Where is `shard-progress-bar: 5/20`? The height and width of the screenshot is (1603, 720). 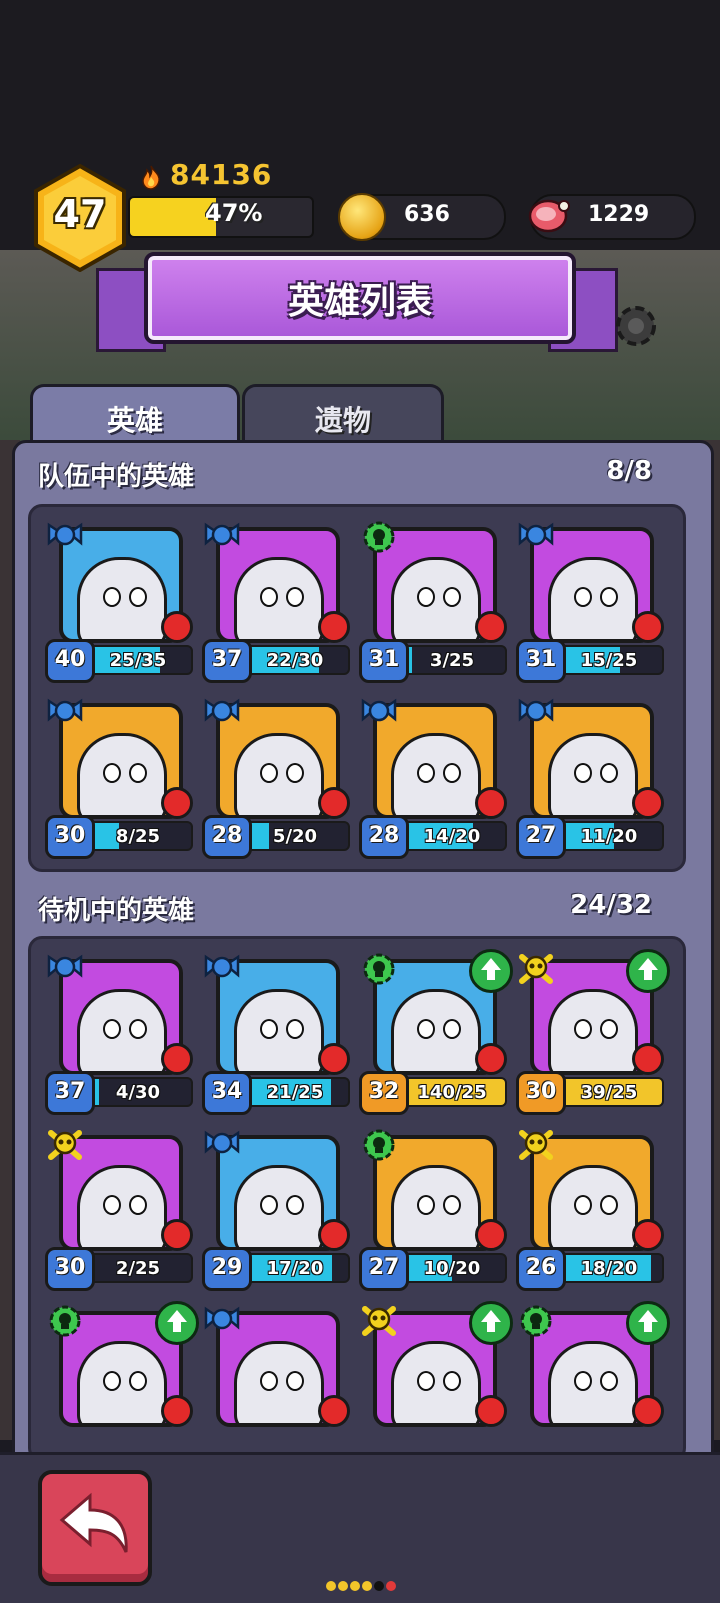
shard-progress-bar: 5/20 is located at coordinates (295, 836).